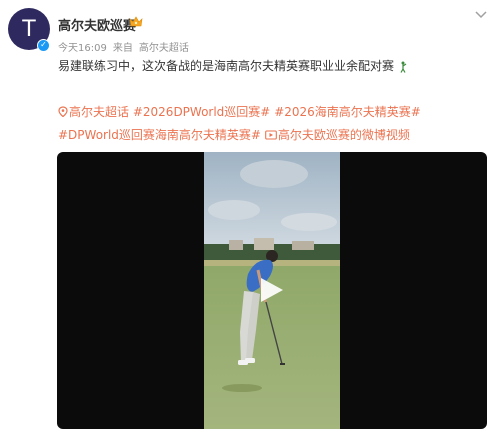 This screenshot has height=440, width=500. I want to click on play-icon, so click(271, 290).